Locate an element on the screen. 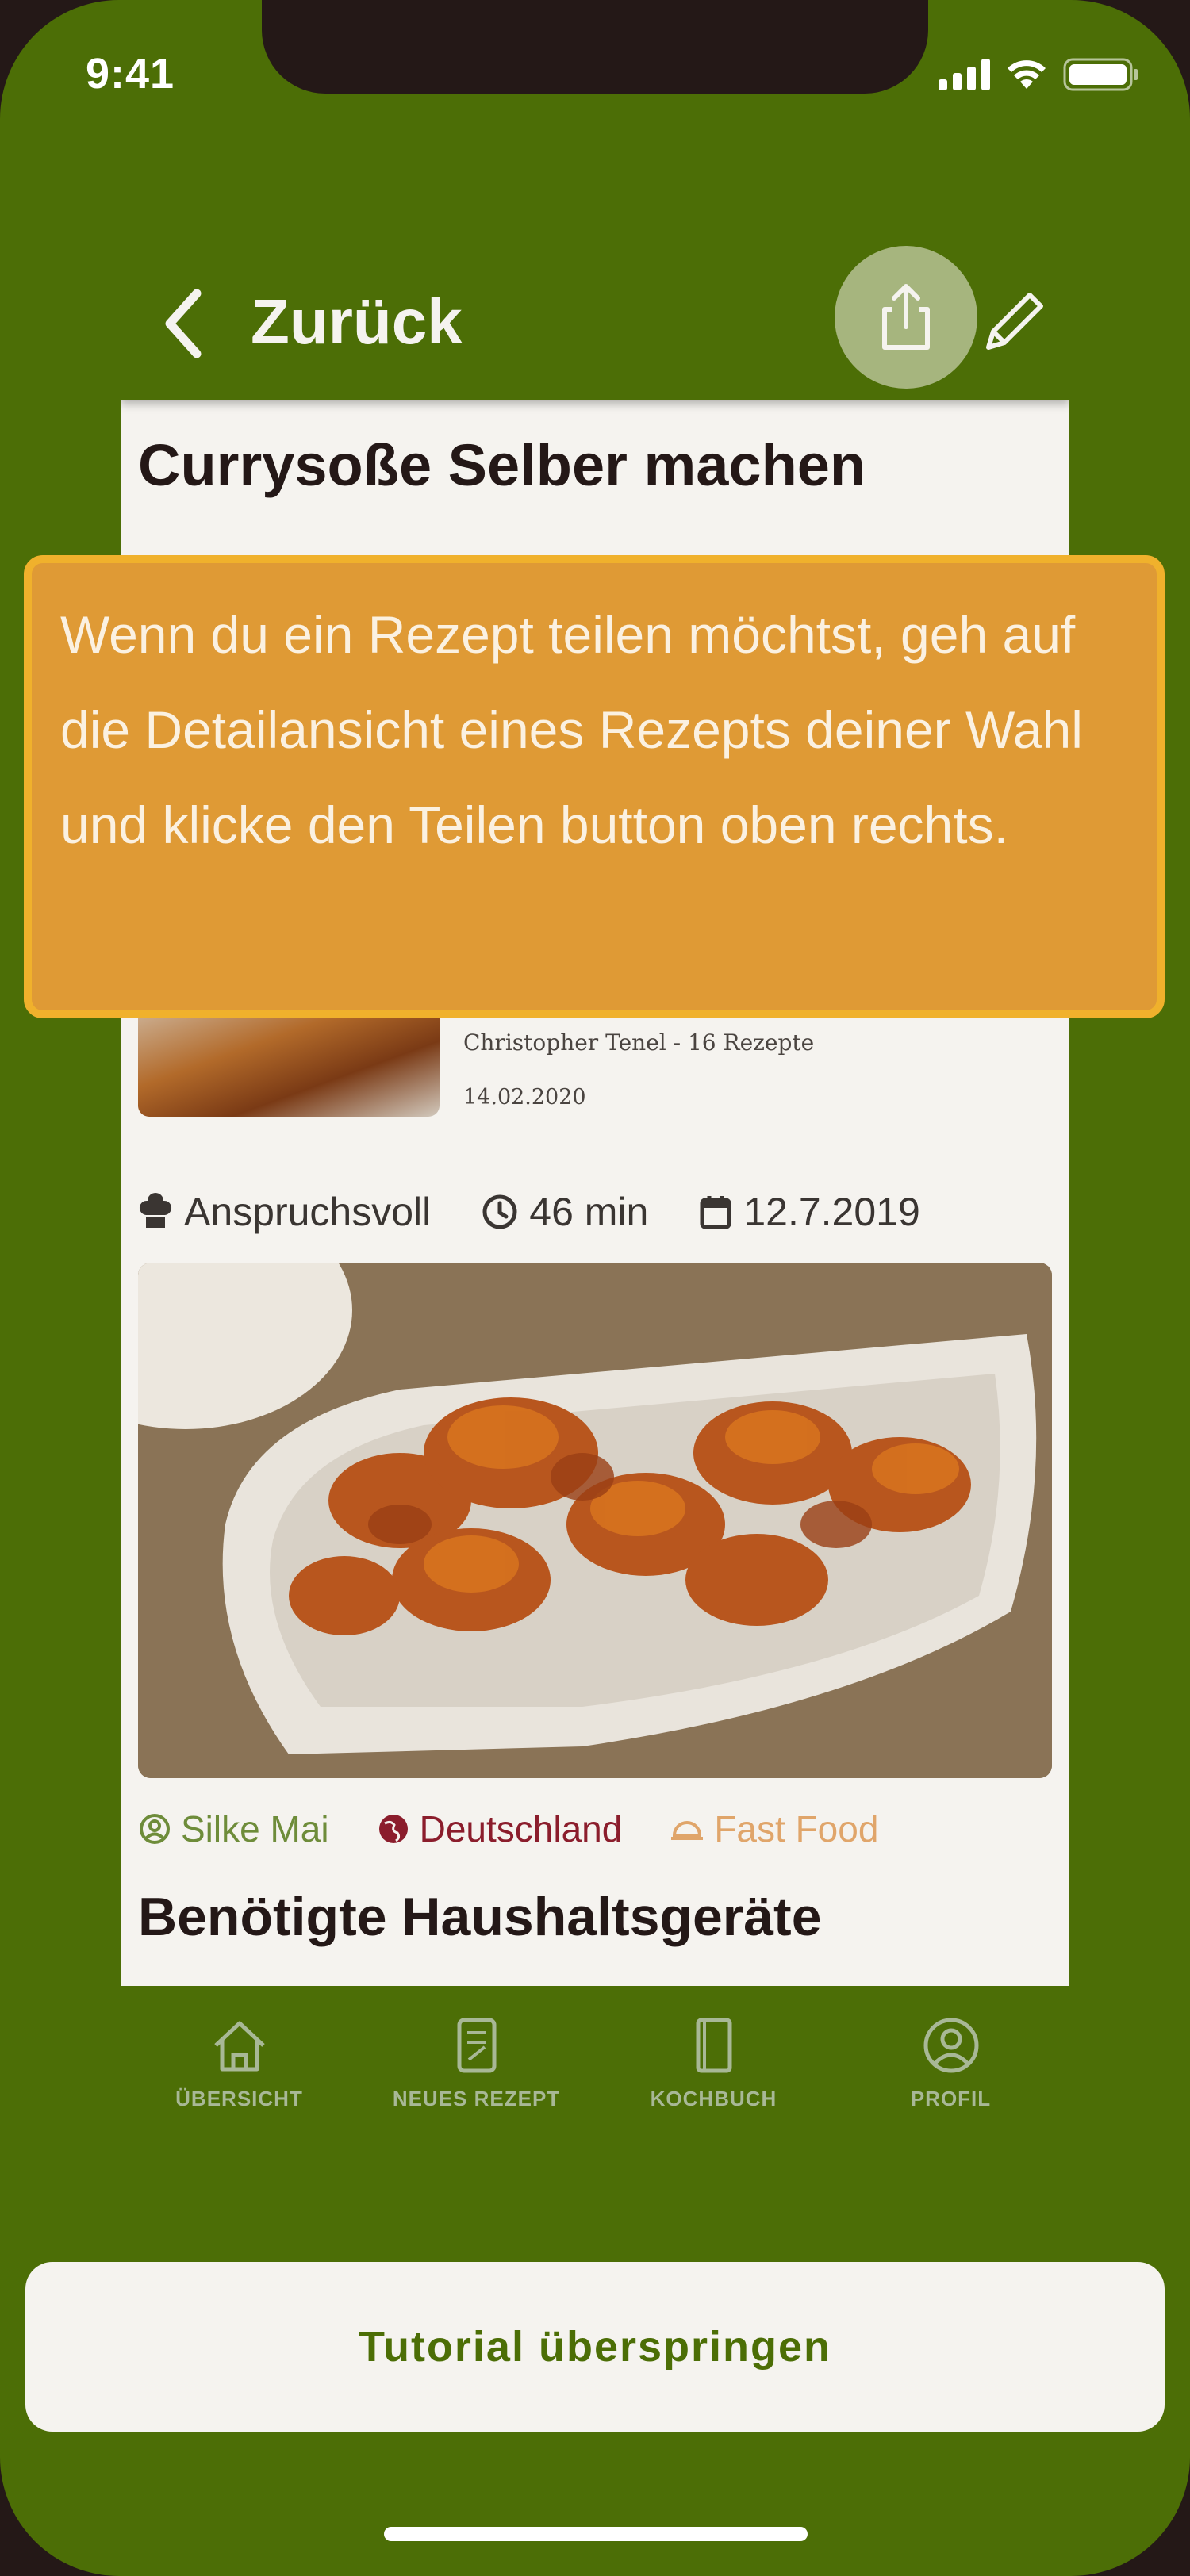  device-notch is located at coordinates (595, 47).